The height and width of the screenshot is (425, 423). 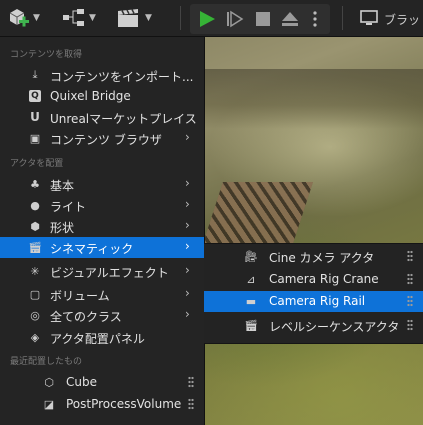 I want to click on menu-item-label: 全てのクラス, so click(x=86, y=317).